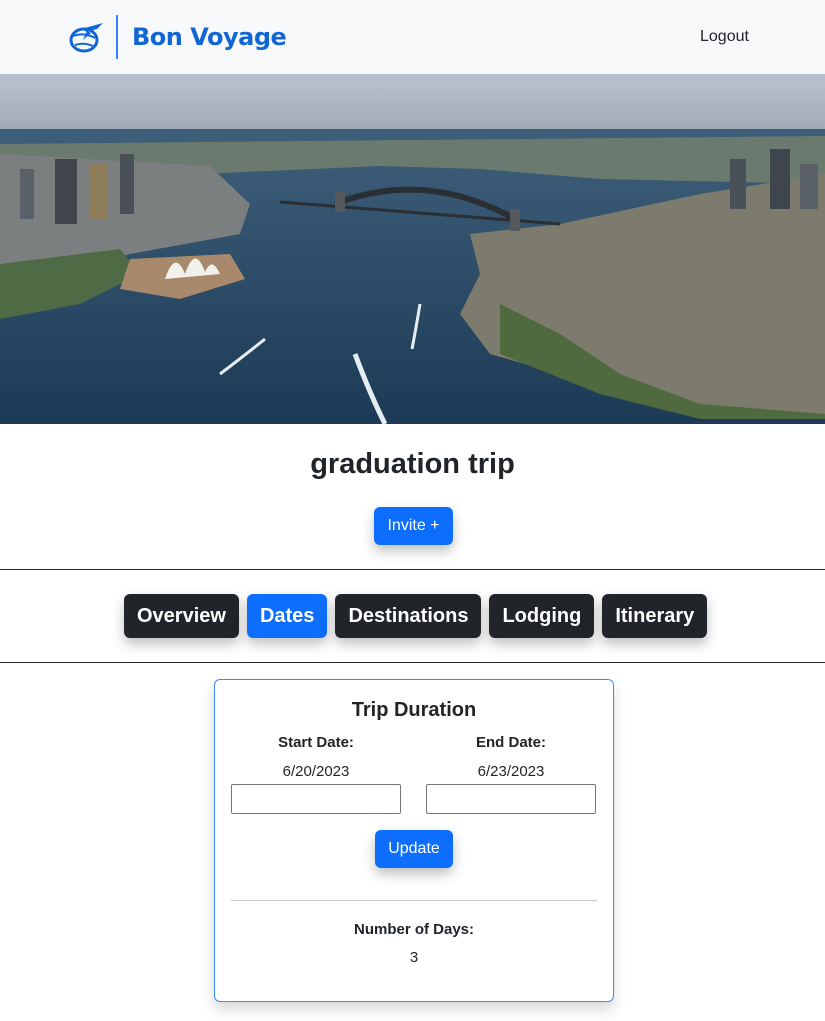 This screenshot has width=825, height=1021. Describe the element at coordinates (542, 616) in the screenshot. I see `tab-lodging: Lodging` at that location.